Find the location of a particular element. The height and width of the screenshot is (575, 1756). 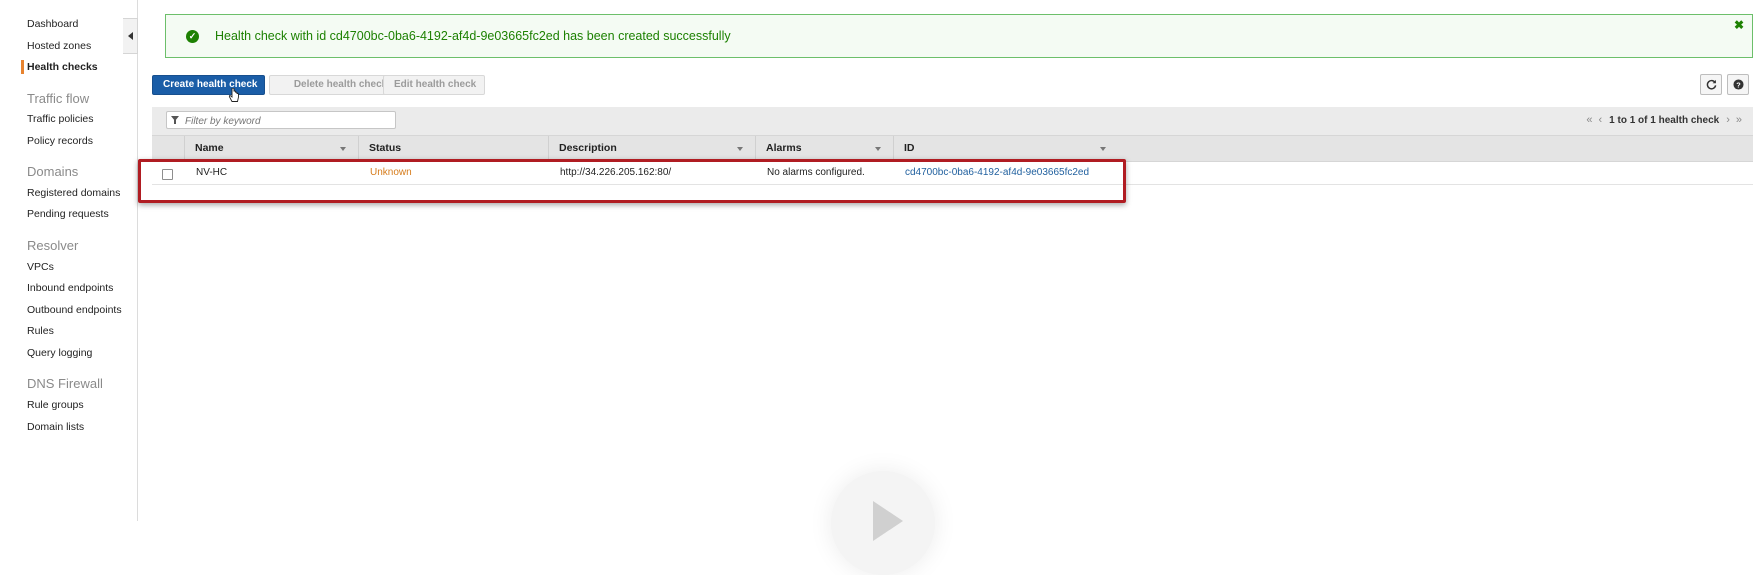

help-button: ? is located at coordinates (1738, 84).